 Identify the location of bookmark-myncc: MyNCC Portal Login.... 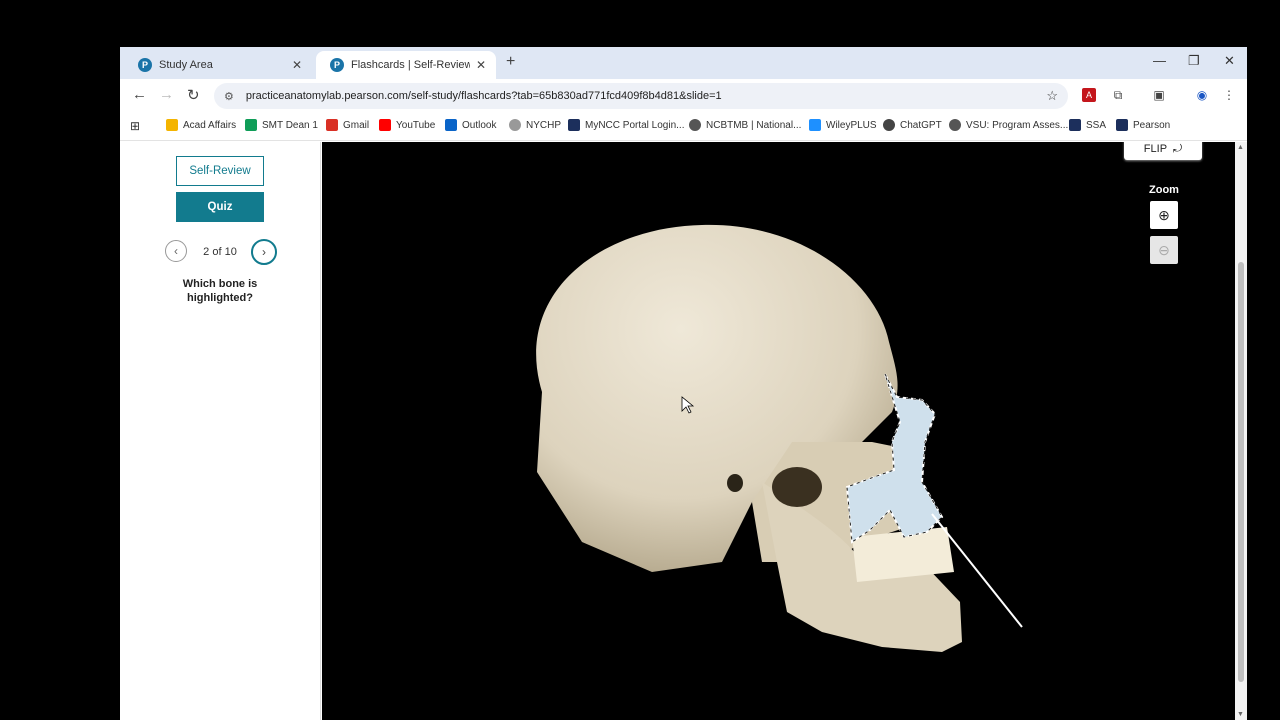
(626, 125).